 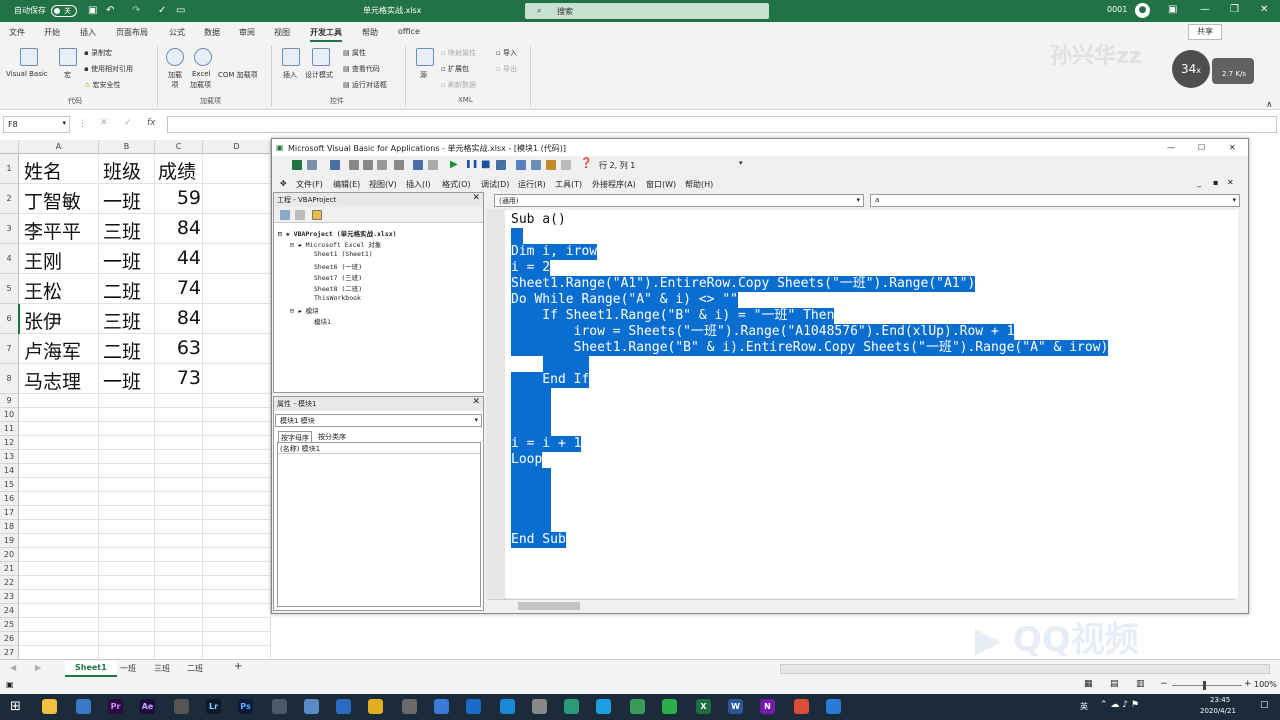 What do you see at coordinates (110, 10) in the screenshot?
I see `undo-icon: ↶` at bounding box center [110, 10].